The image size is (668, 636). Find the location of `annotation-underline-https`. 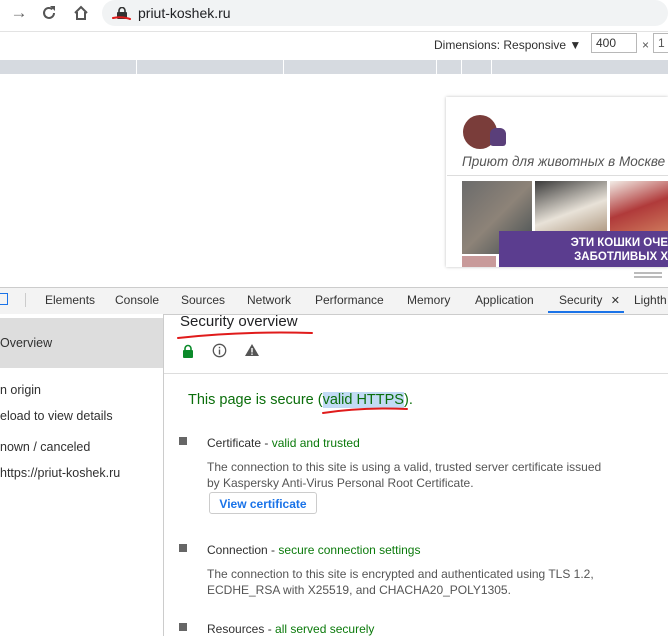

annotation-underline-https is located at coordinates (365, 410).